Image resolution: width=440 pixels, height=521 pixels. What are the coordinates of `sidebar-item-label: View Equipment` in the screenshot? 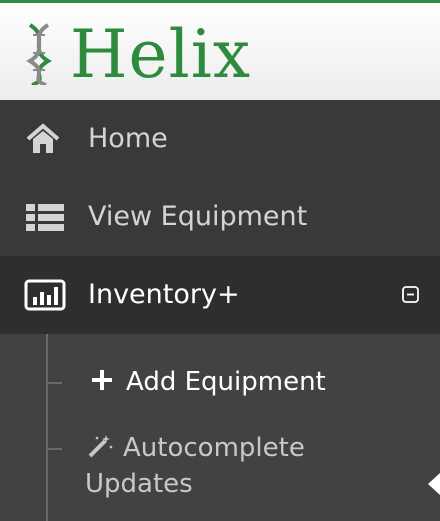 It's located at (198, 216).